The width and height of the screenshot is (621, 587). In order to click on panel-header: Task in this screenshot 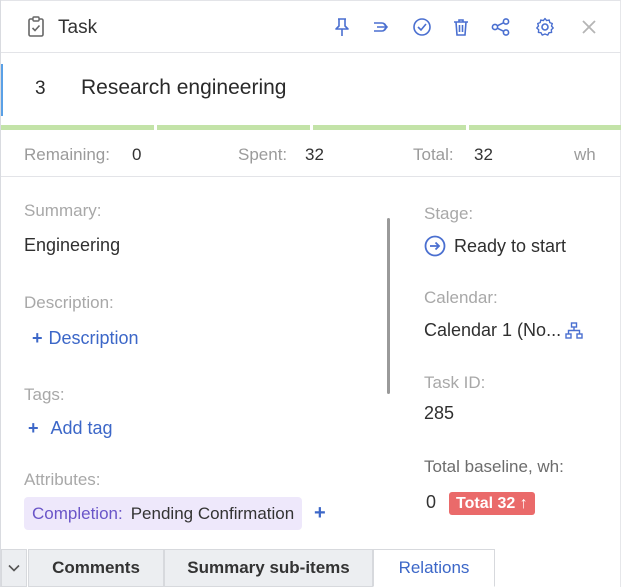, I will do `click(311, 26)`.